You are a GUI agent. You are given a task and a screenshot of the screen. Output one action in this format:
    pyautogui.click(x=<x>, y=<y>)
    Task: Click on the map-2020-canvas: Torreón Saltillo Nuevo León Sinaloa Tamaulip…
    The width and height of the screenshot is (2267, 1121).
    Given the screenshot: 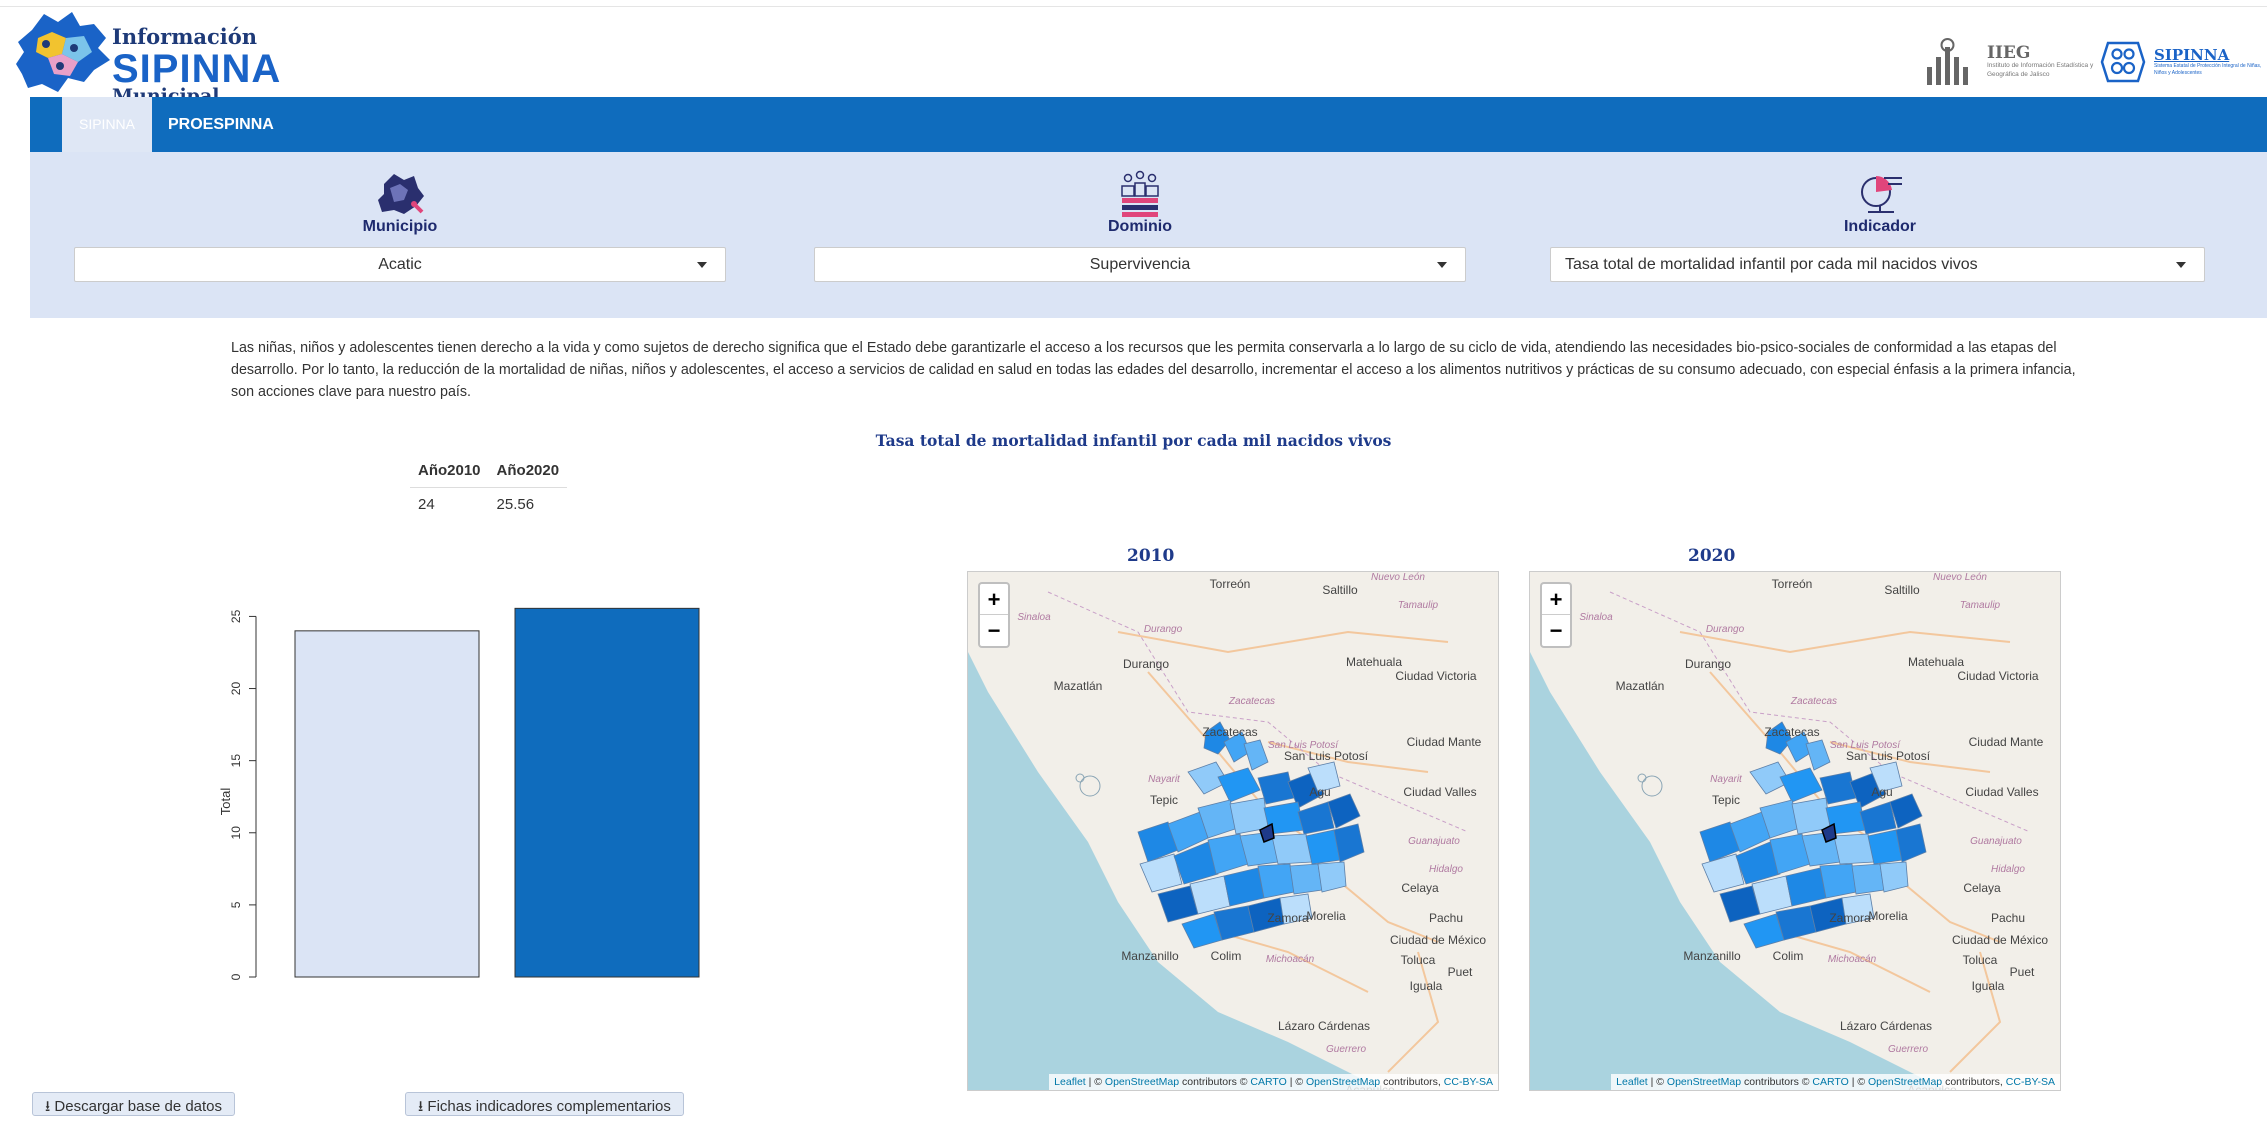 What is the action you would take?
    pyautogui.click(x=1795, y=831)
    